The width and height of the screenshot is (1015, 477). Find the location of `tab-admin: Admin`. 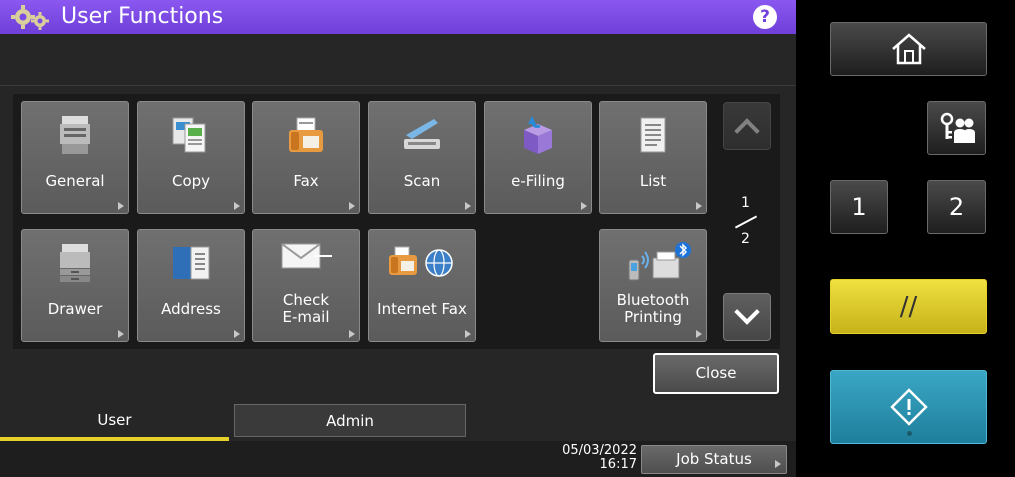

tab-admin: Admin is located at coordinates (350, 420).